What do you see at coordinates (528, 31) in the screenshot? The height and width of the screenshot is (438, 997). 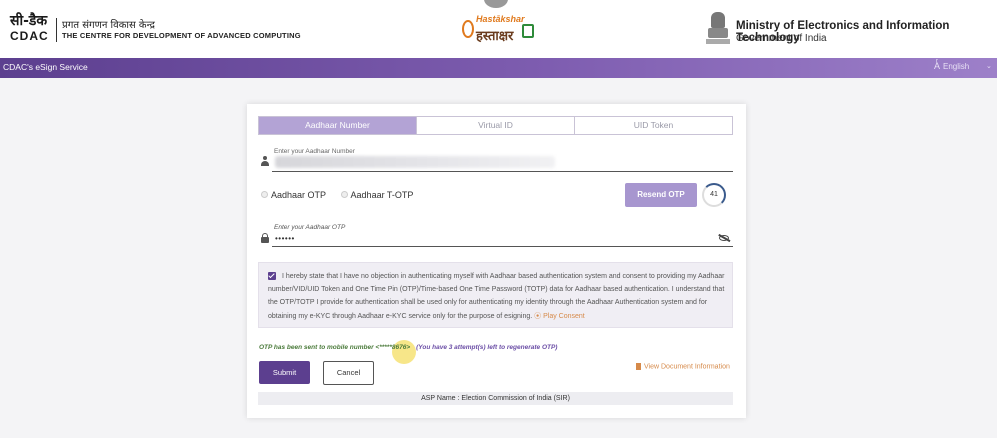 I see `checkbox-icon` at bounding box center [528, 31].